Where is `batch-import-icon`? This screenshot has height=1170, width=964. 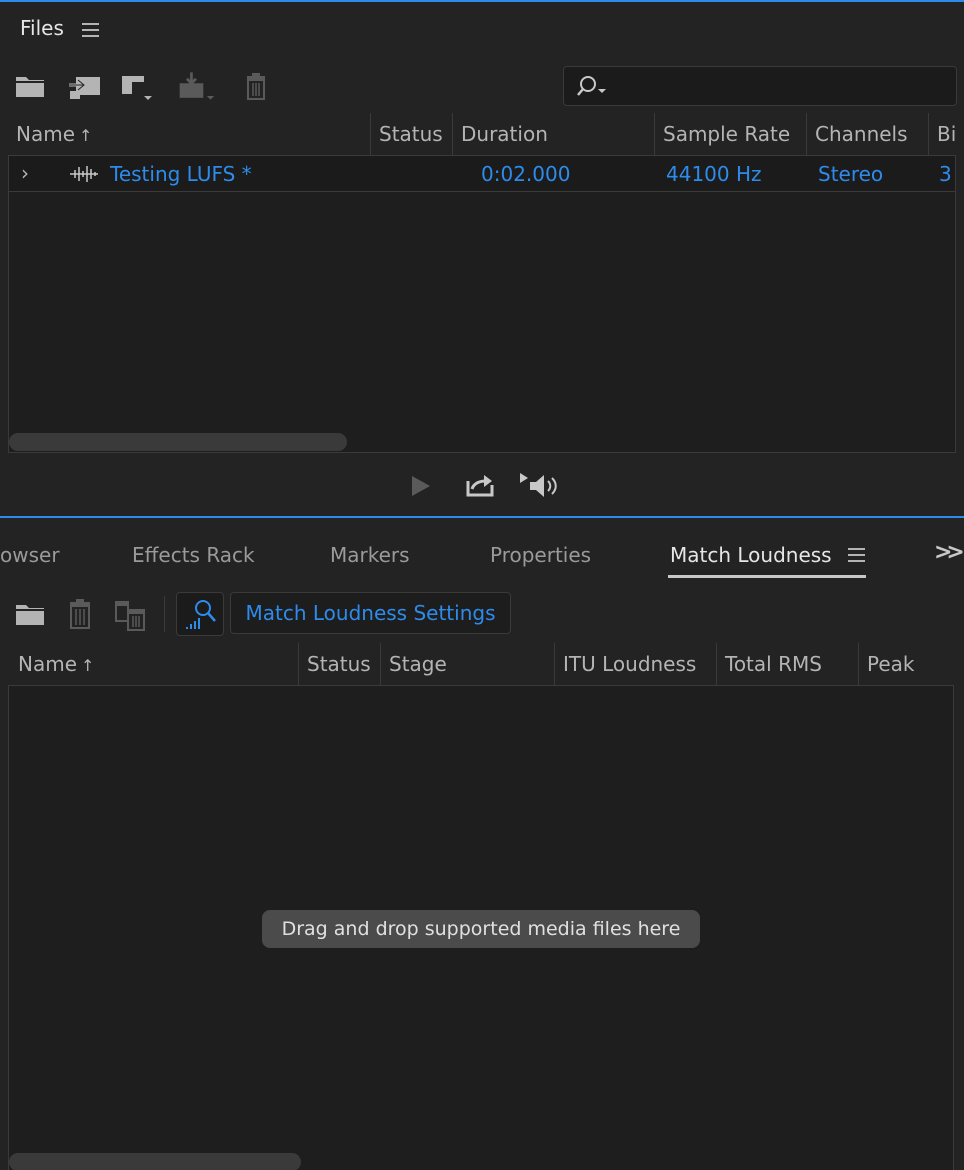 batch-import-icon is located at coordinates (196, 86).